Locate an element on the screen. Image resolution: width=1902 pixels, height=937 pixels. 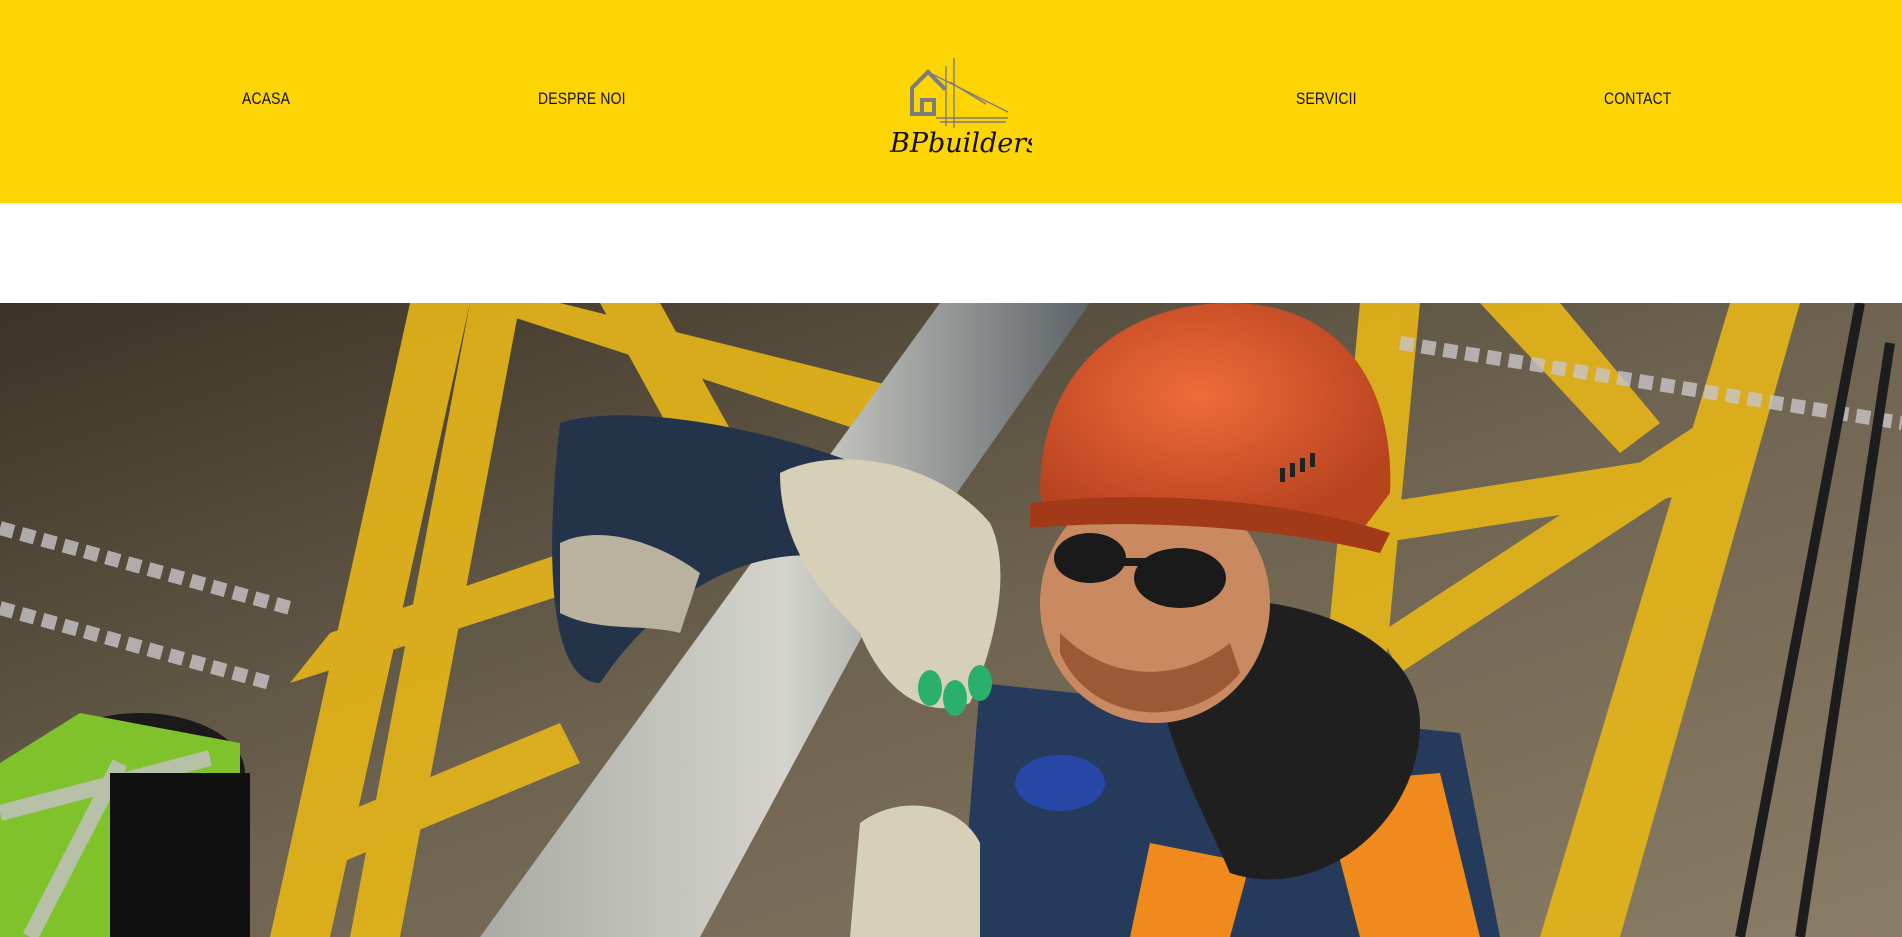
logo-wordmark: BPbuilders is located at coordinates (960, 143).